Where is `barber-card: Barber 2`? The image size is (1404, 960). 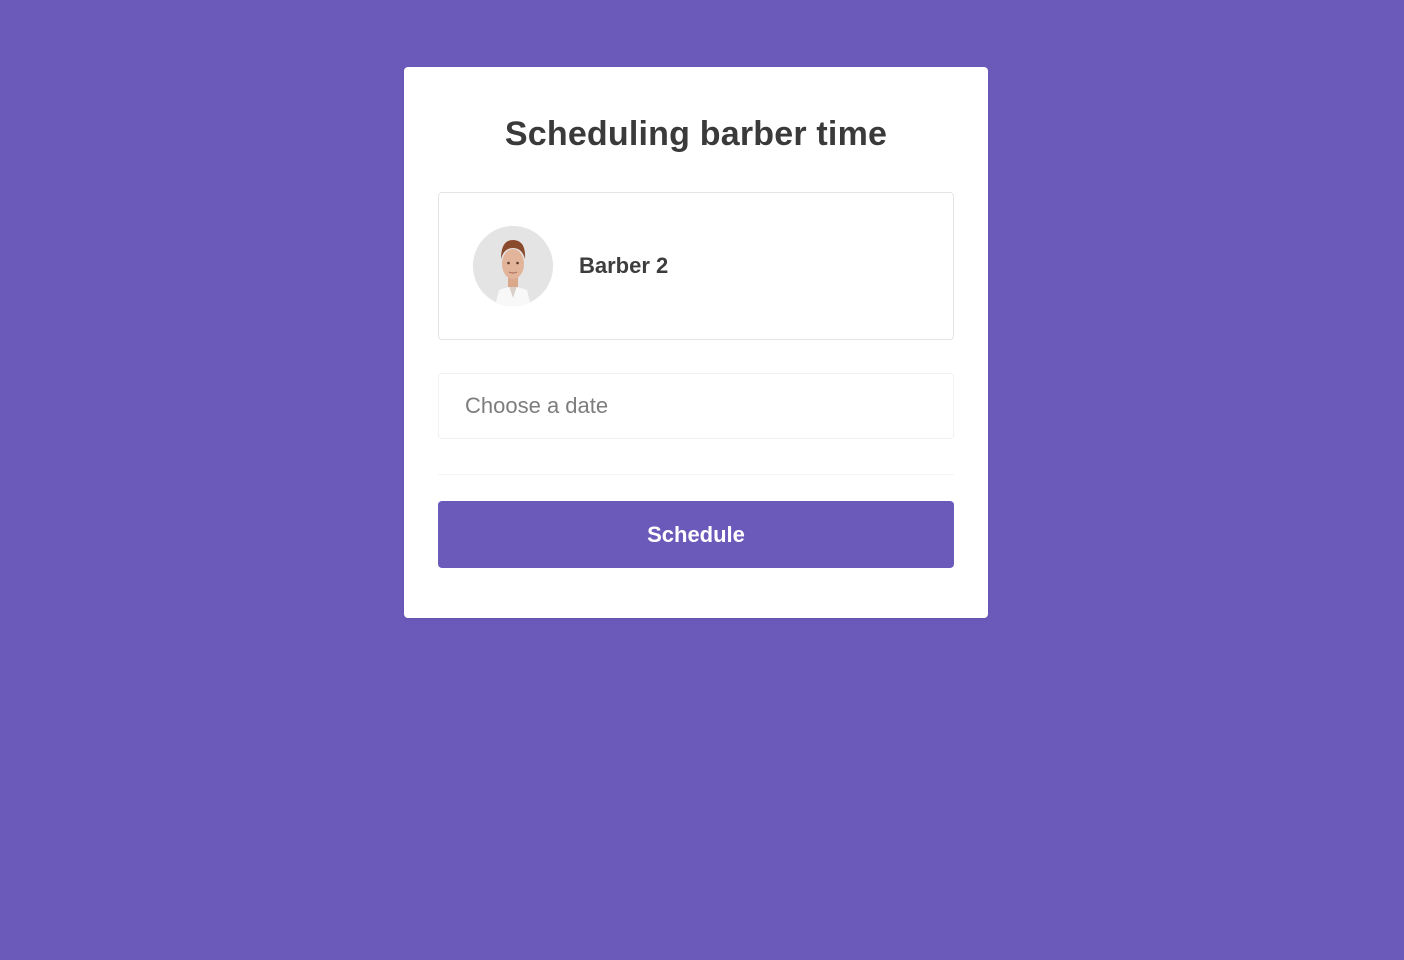
barber-card: Barber 2 is located at coordinates (696, 266).